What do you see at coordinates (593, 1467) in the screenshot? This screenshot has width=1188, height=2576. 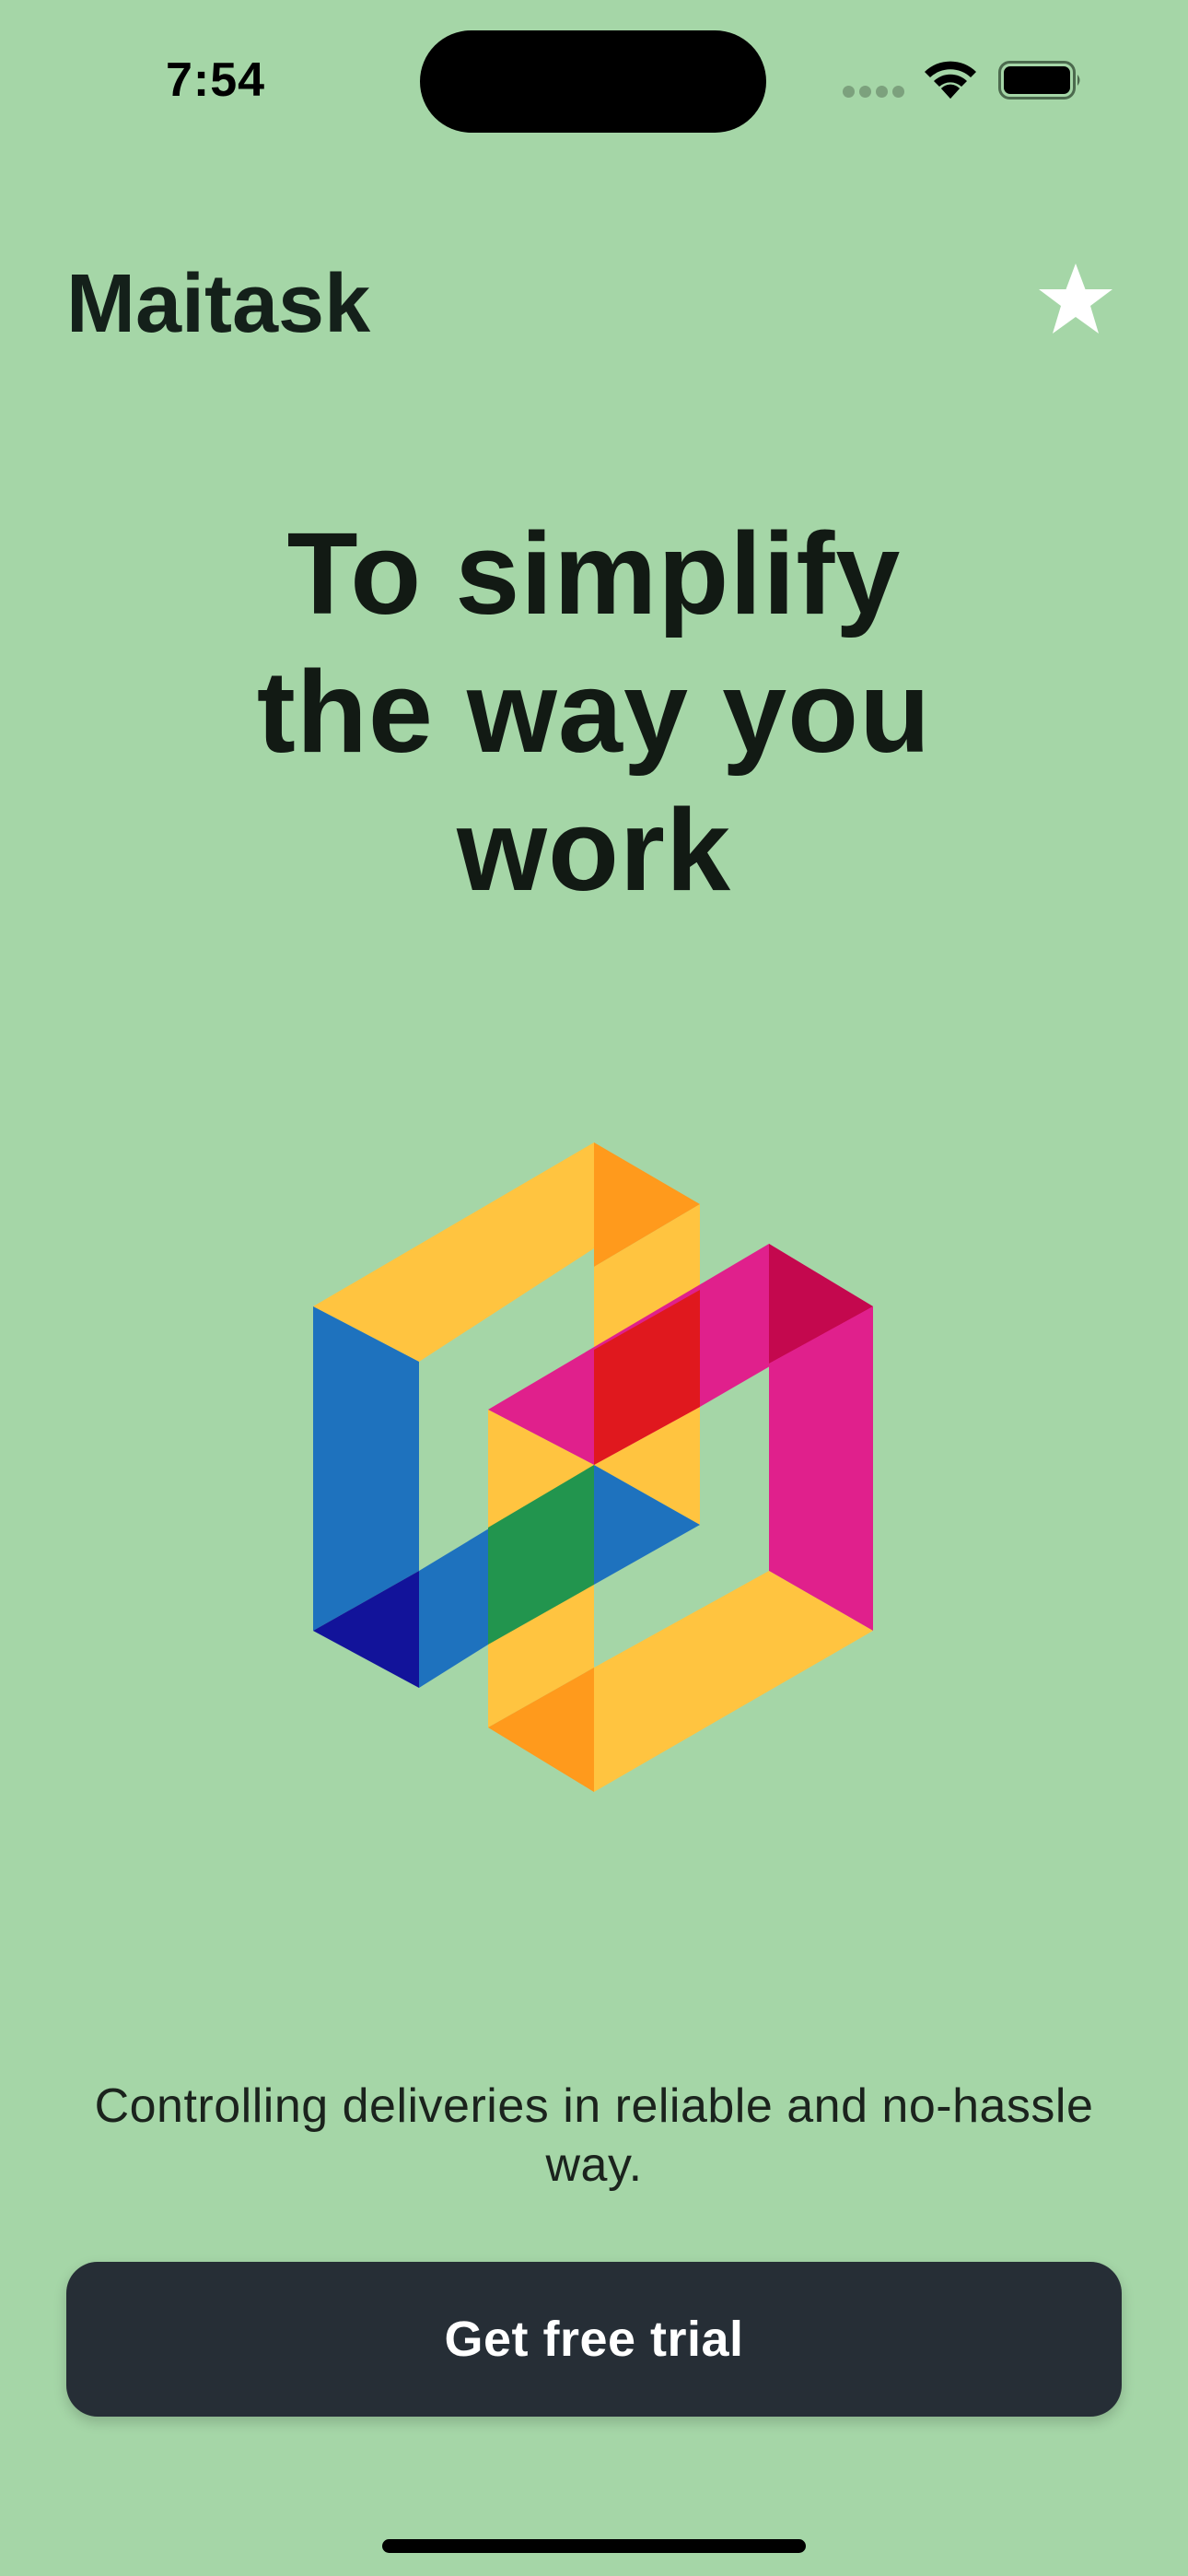 I see `maitask-logo-icon` at bounding box center [593, 1467].